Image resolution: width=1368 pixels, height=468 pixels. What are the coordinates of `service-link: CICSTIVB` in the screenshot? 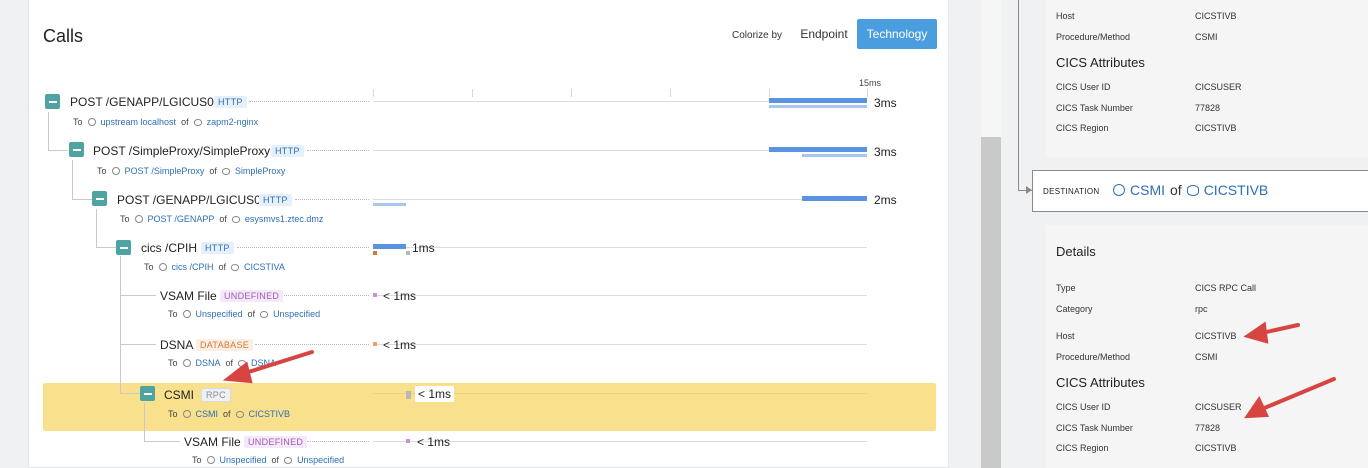 It's located at (270, 414).